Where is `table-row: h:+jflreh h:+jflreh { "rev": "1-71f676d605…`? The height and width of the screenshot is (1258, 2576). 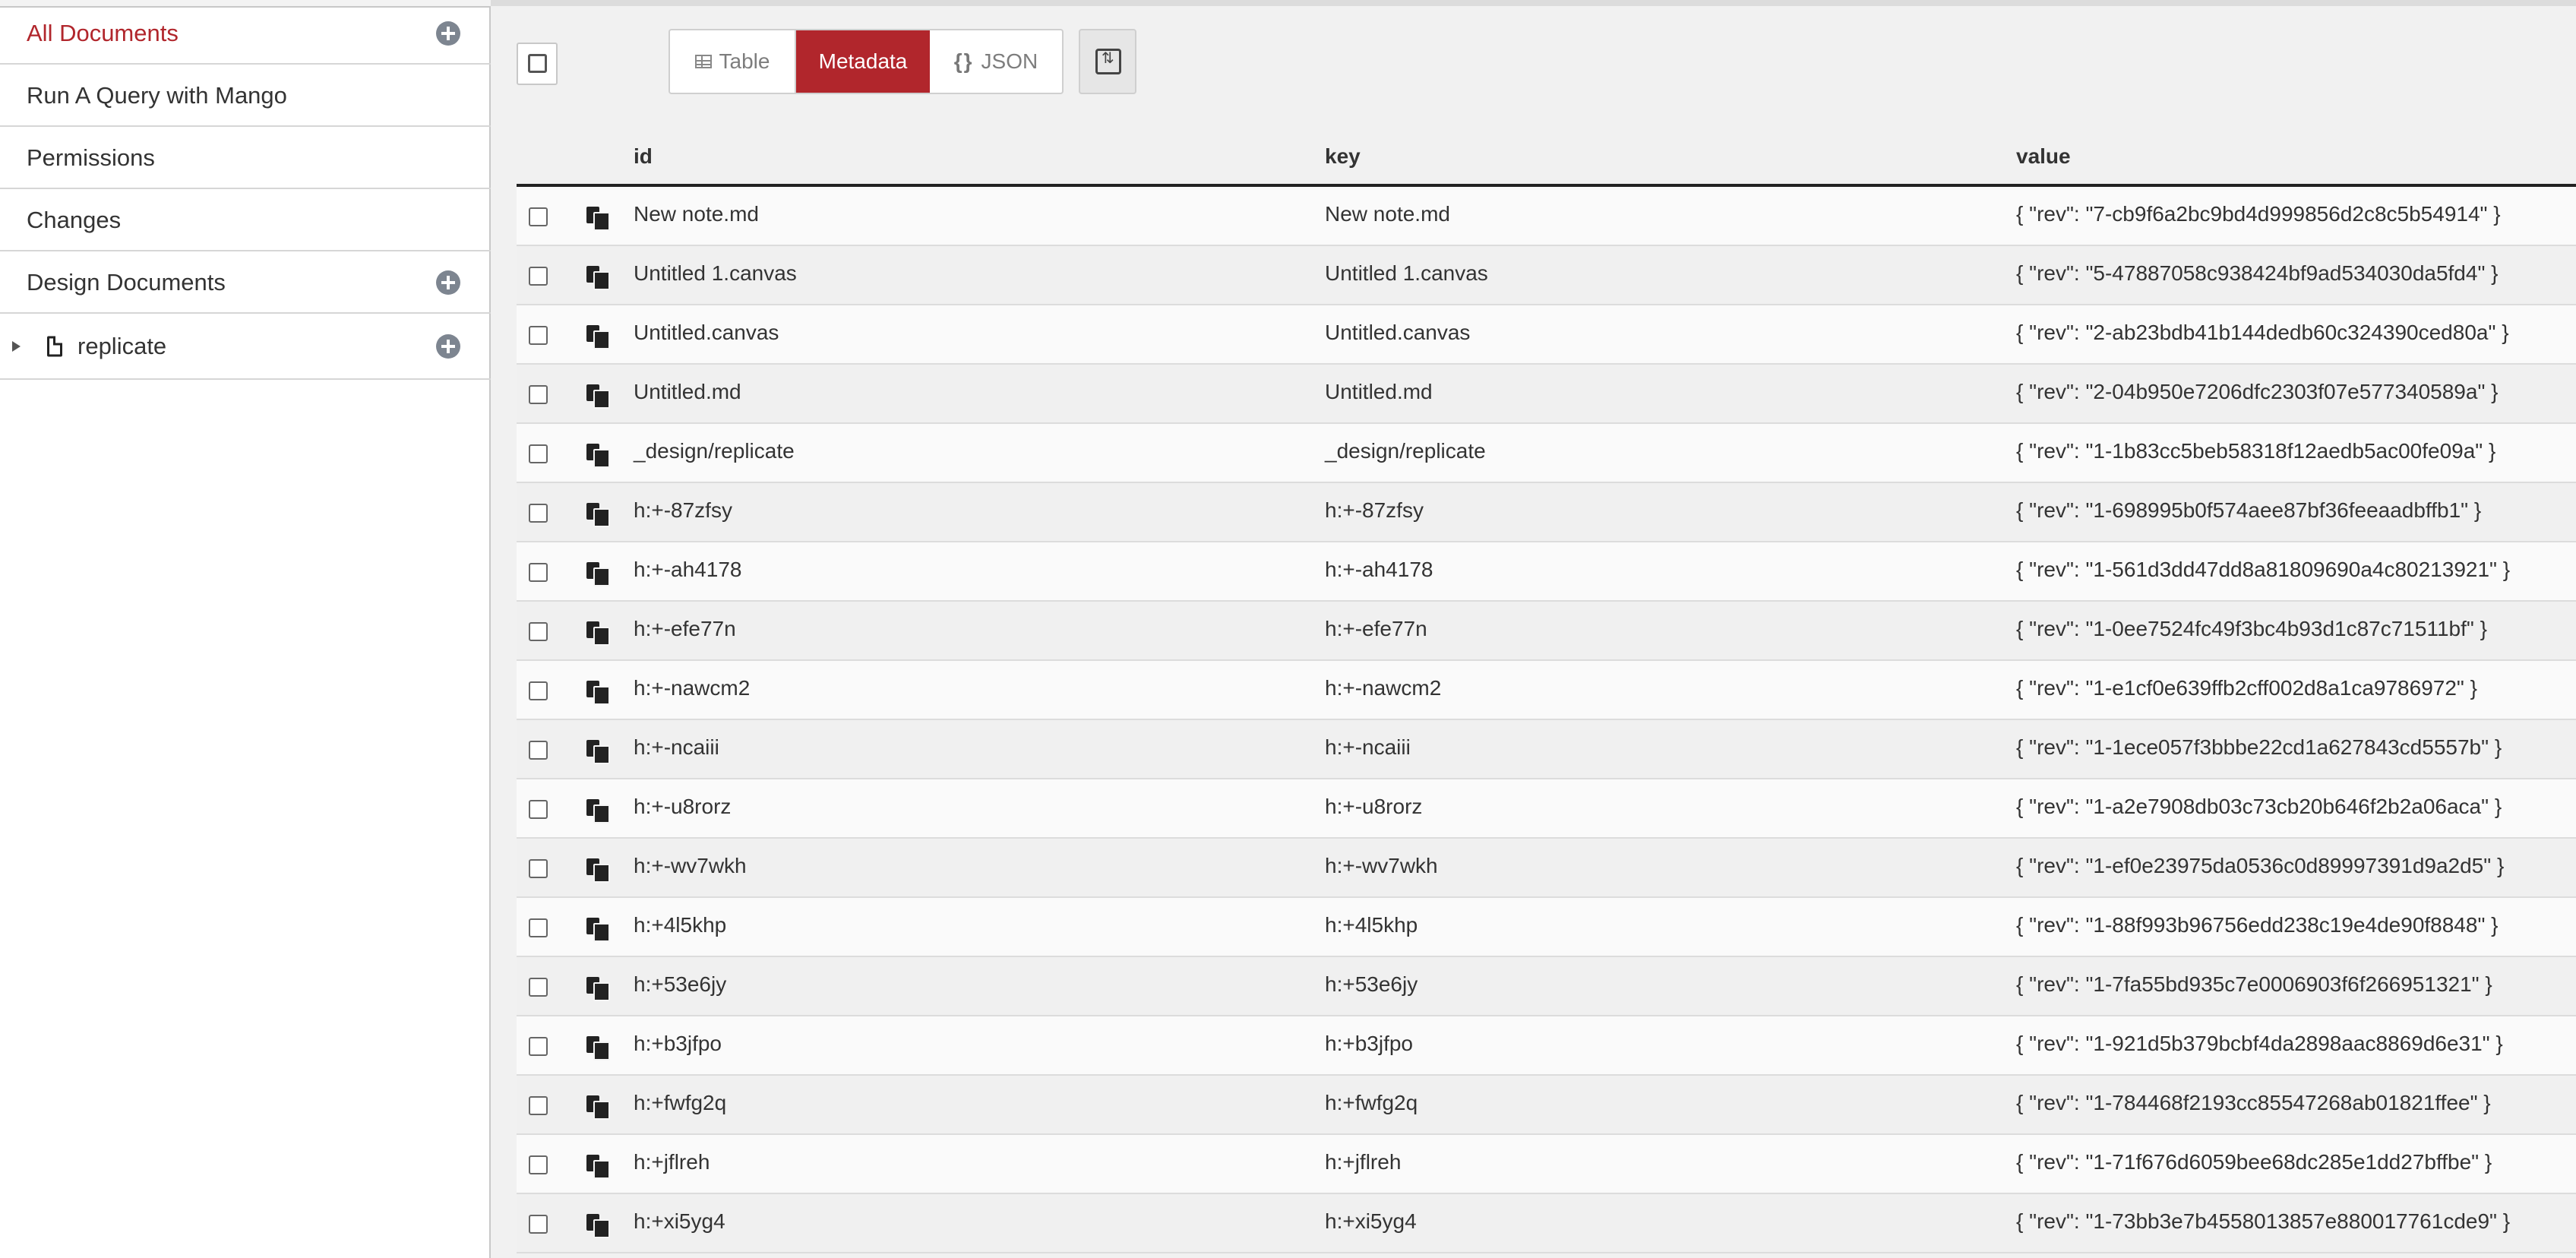 table-row: h:+jflreh h:+jflreh { "rev": "1-71f676d605… is located at coordinates (1546, 1164).